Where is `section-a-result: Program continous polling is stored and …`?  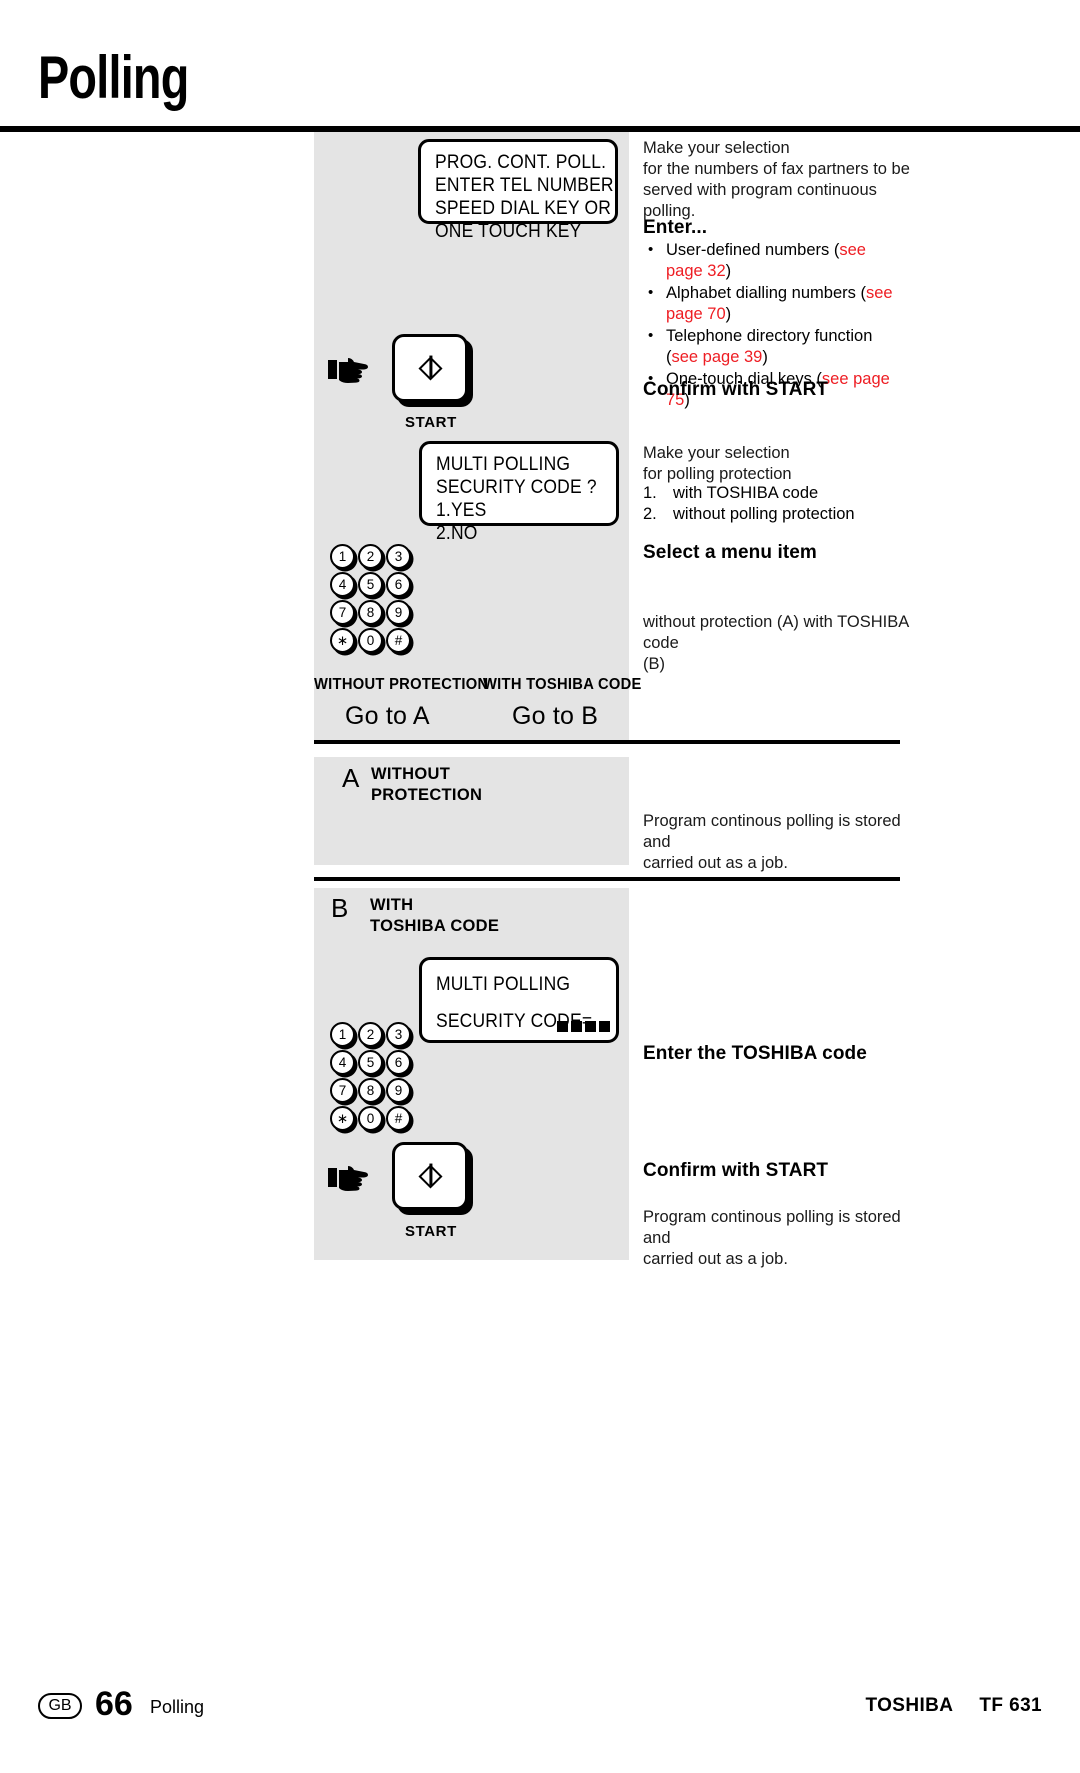
section-a-result: Program continous polling is stored and … is located at coordinates (780, 842).